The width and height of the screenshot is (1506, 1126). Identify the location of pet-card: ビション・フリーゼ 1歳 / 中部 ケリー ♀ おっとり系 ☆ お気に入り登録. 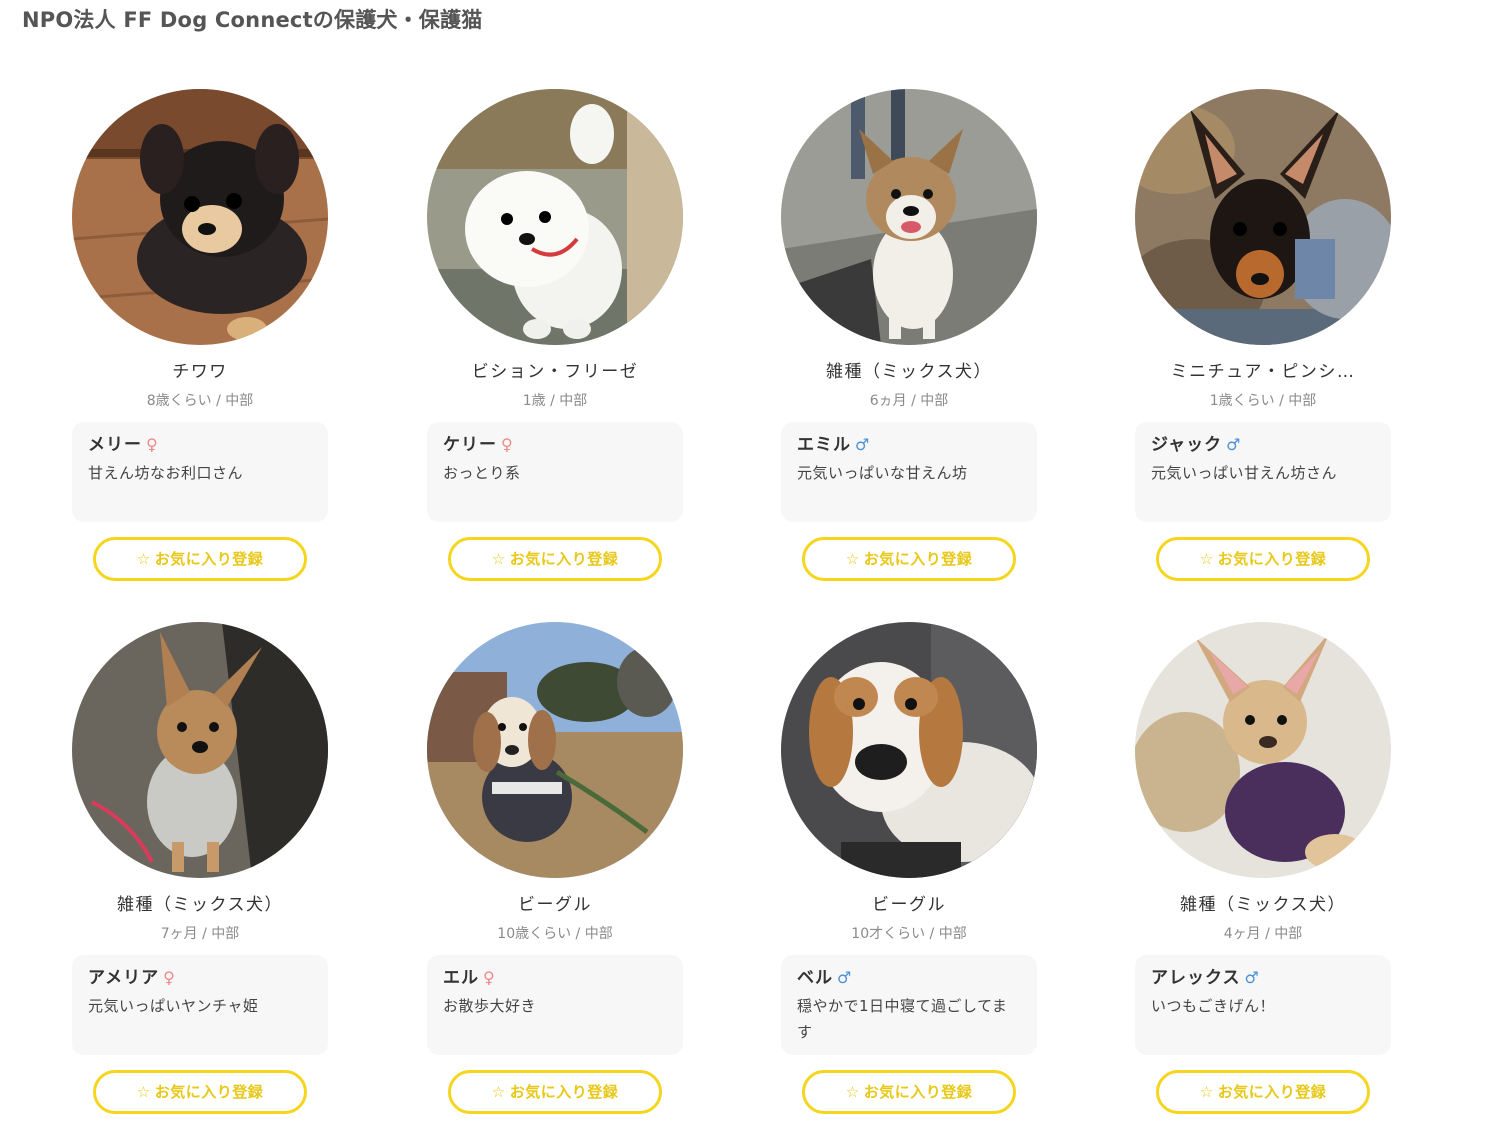
(555, 335).